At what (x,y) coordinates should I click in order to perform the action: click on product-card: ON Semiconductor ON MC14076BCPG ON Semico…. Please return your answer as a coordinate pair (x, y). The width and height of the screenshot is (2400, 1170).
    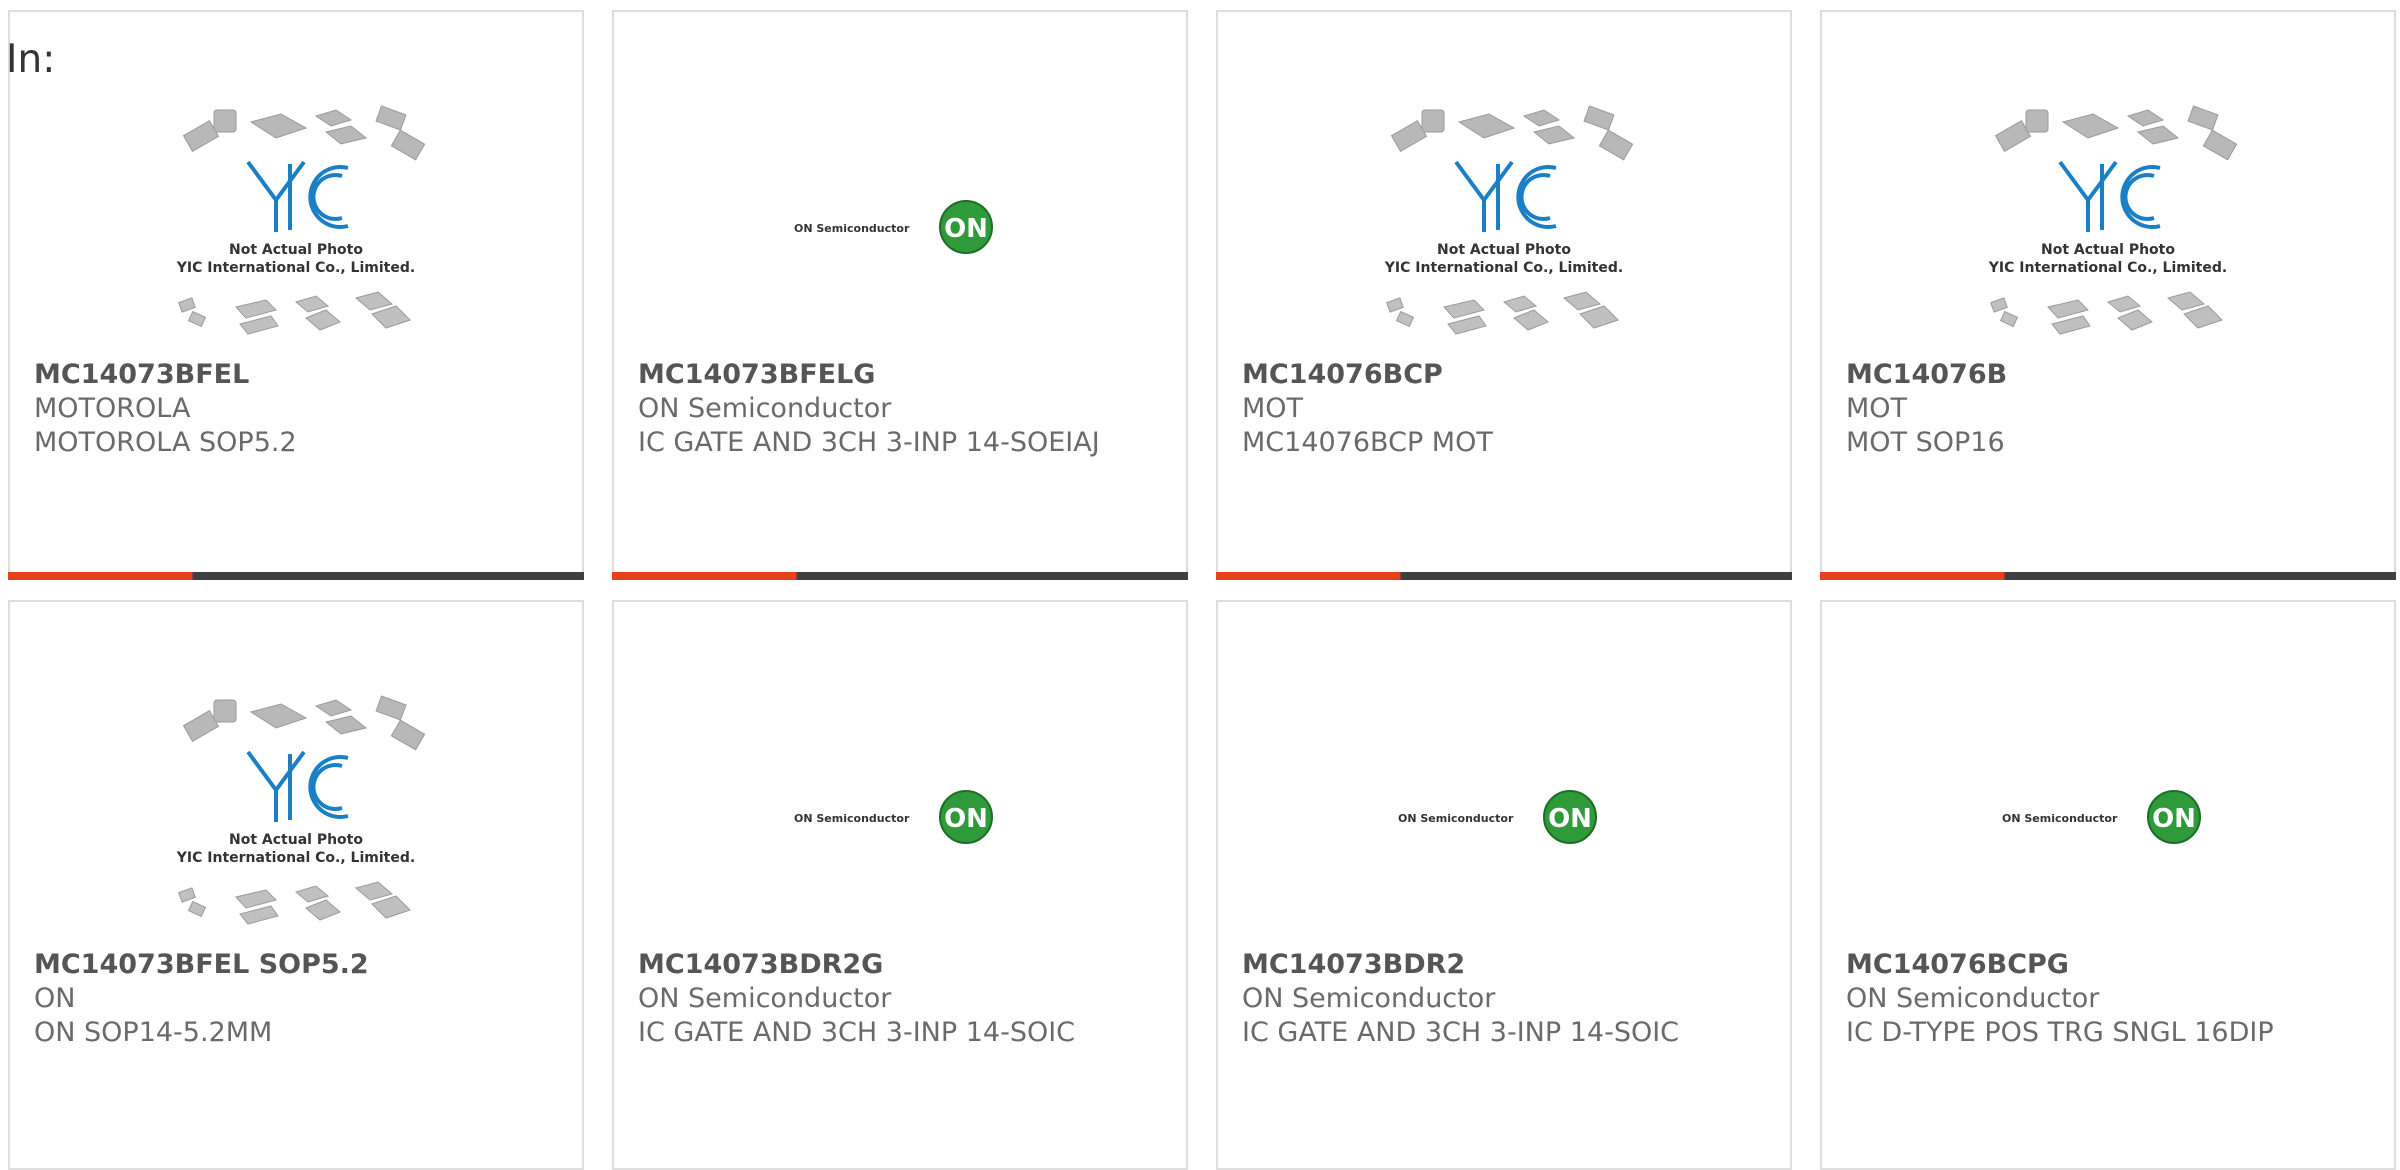
    Looking at the image, I should click on (2108, 885).